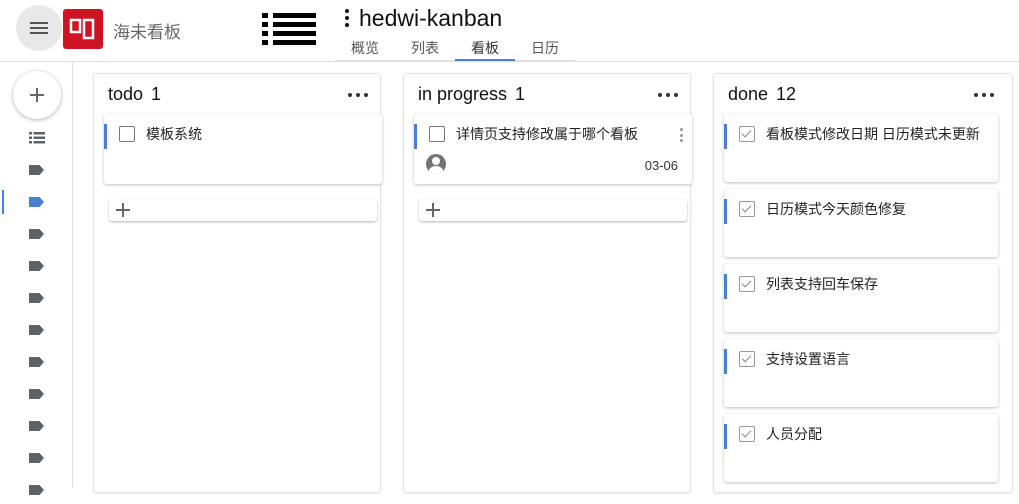 This screenshot has width=1019, height=504. What do you see at coordinates (365, 48) in the screenshot?
I see `tab-overview: 概览` at bounding box center [365, 48].